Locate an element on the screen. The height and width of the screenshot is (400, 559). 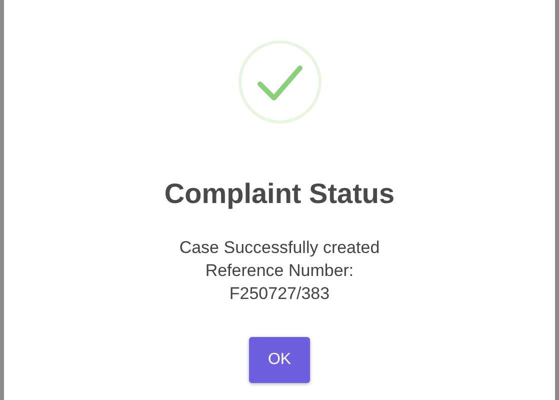
ok-button: OK is located at coordinates (279, 360).